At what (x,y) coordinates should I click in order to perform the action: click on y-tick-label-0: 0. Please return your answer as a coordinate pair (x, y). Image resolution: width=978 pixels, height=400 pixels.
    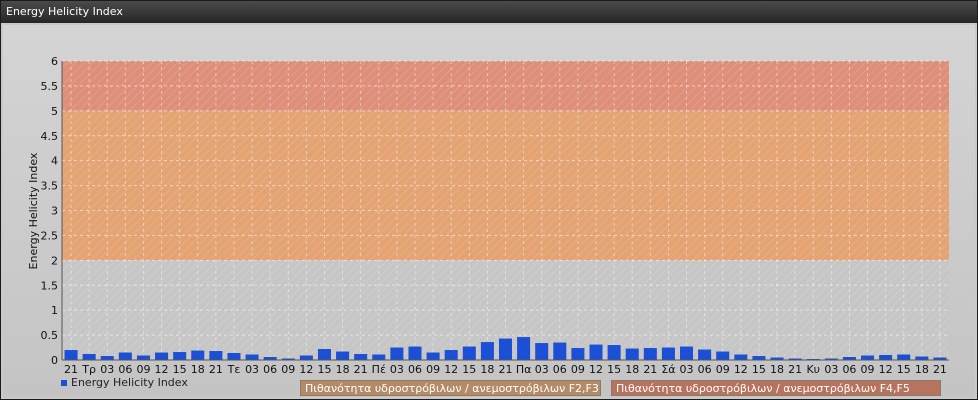
    Looking at the image, I should click on (54, 360).